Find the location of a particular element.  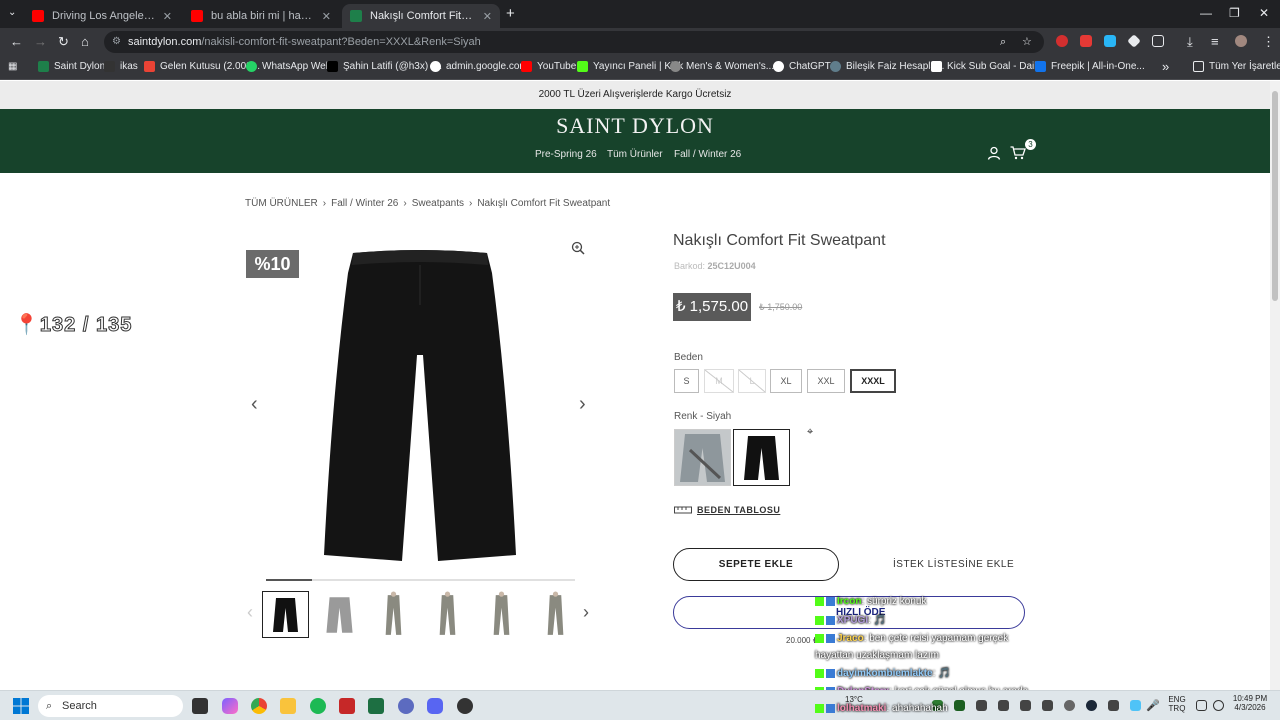

scrollbar-thumb is located at coordinates (1275, 196).